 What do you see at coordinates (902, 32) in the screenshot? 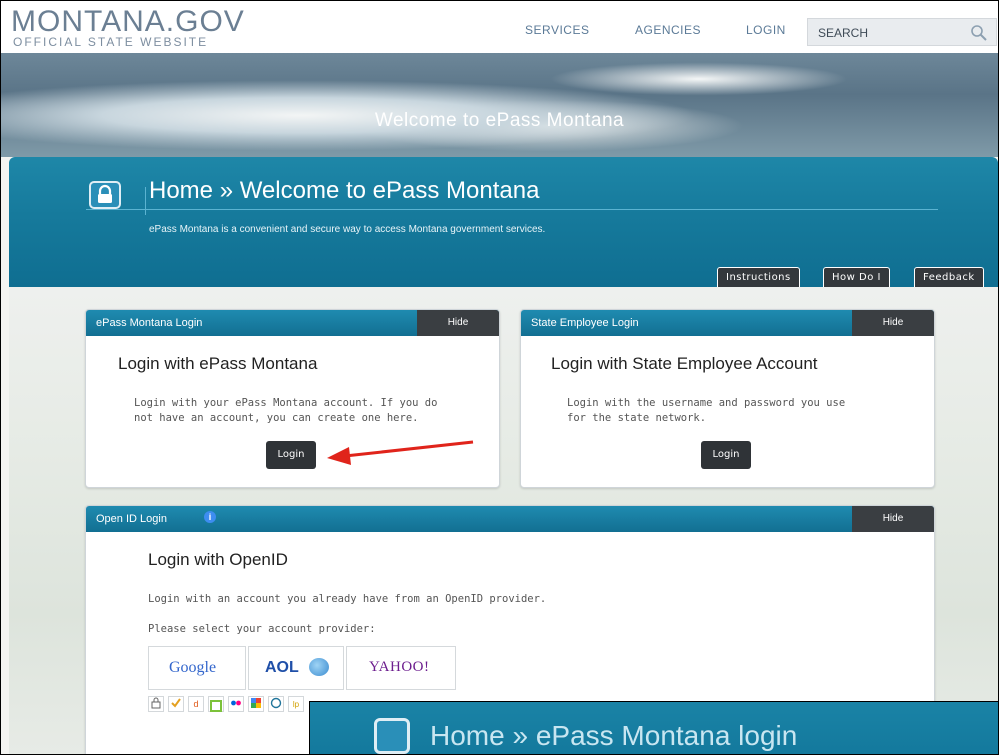
I see `search-input: SEARCH` at bounding box center [902, 32].